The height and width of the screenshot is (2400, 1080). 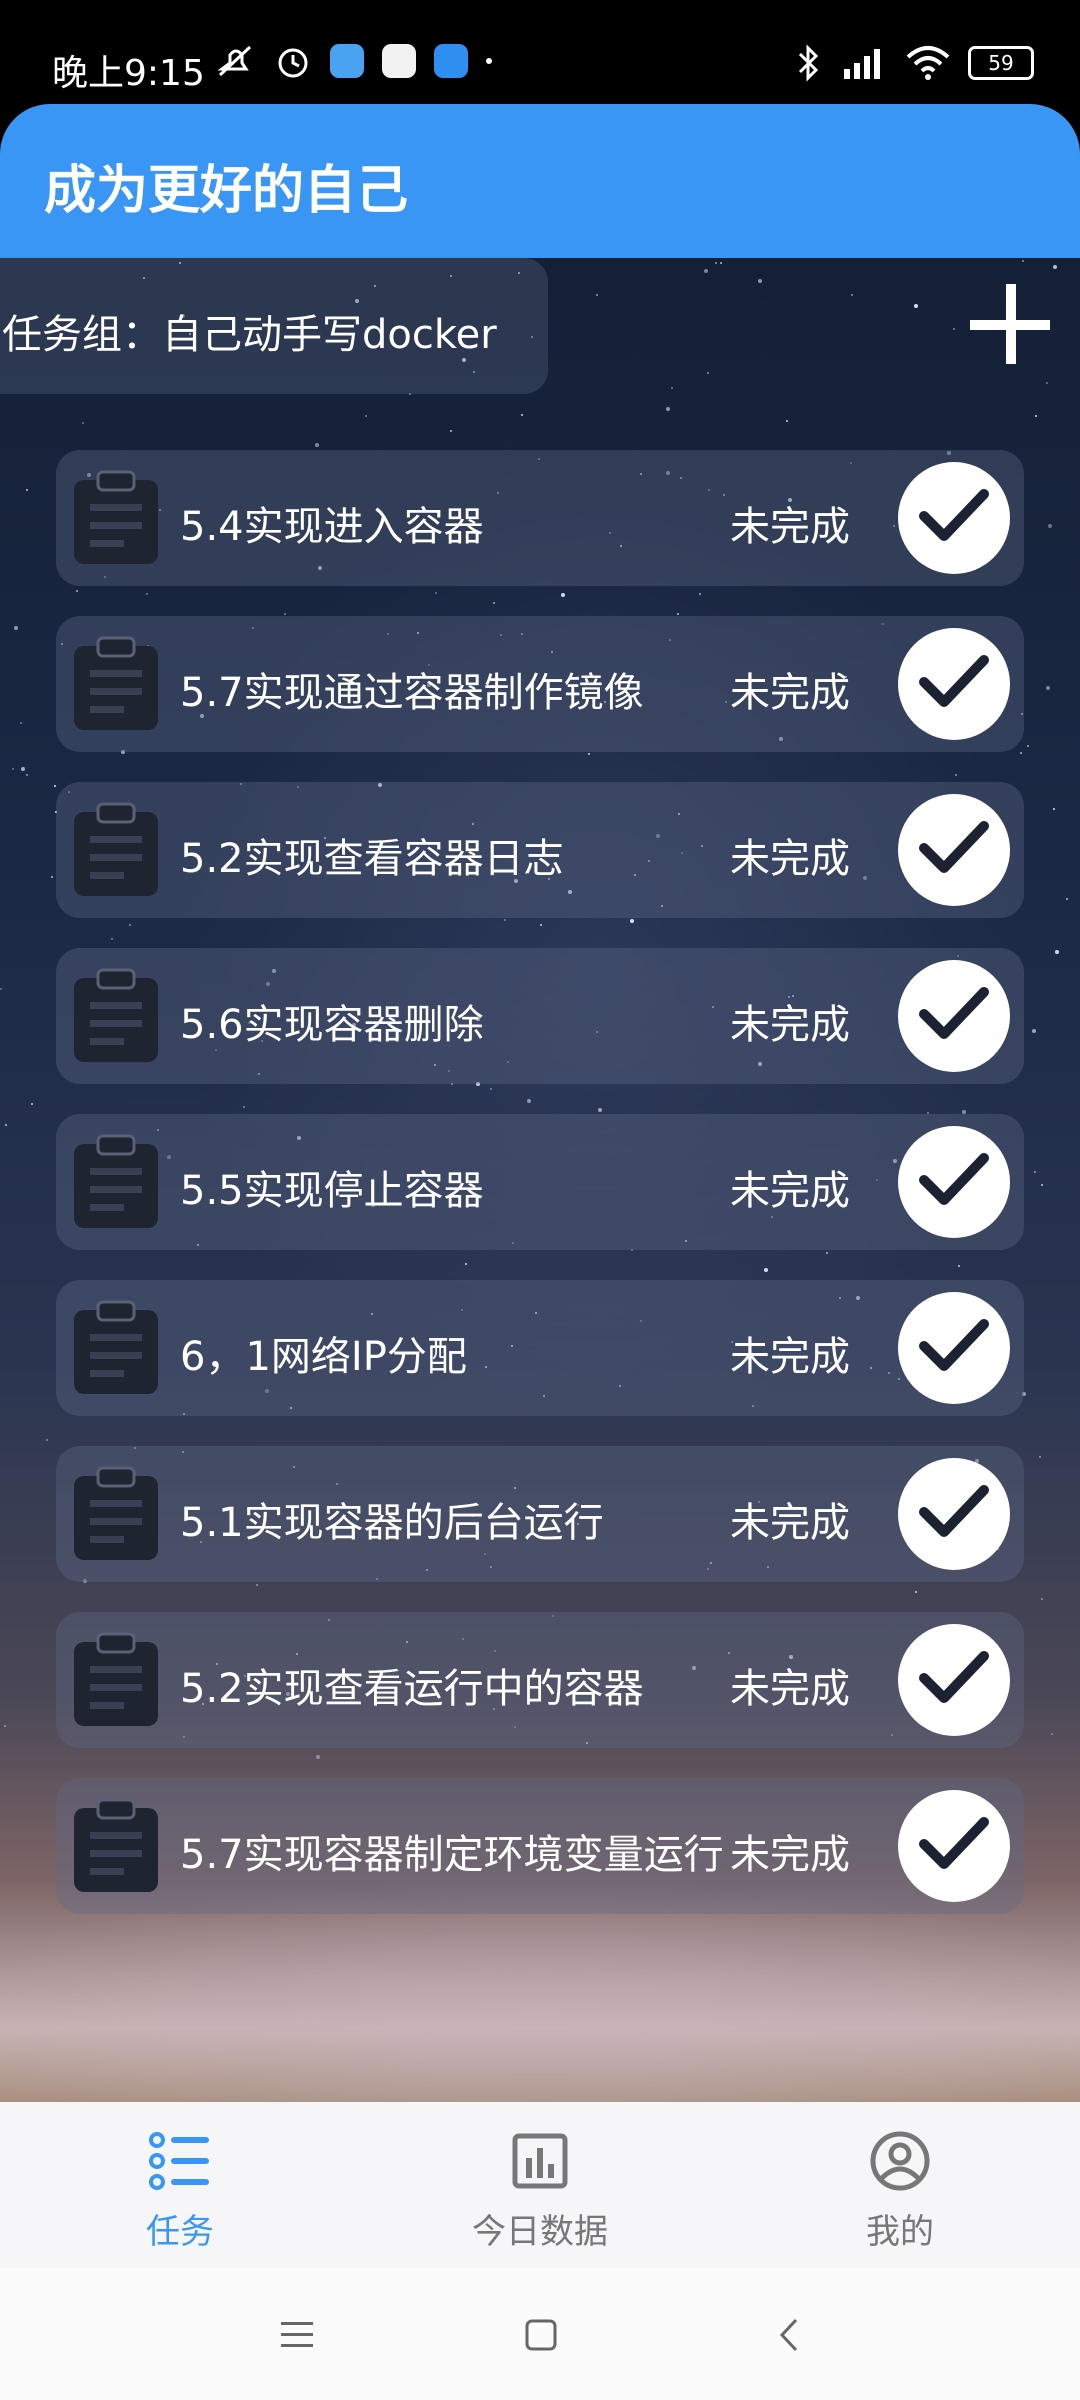 I want to click on task-row: 5.6实现容器删除 未完成, so click(x=540, y=1016).